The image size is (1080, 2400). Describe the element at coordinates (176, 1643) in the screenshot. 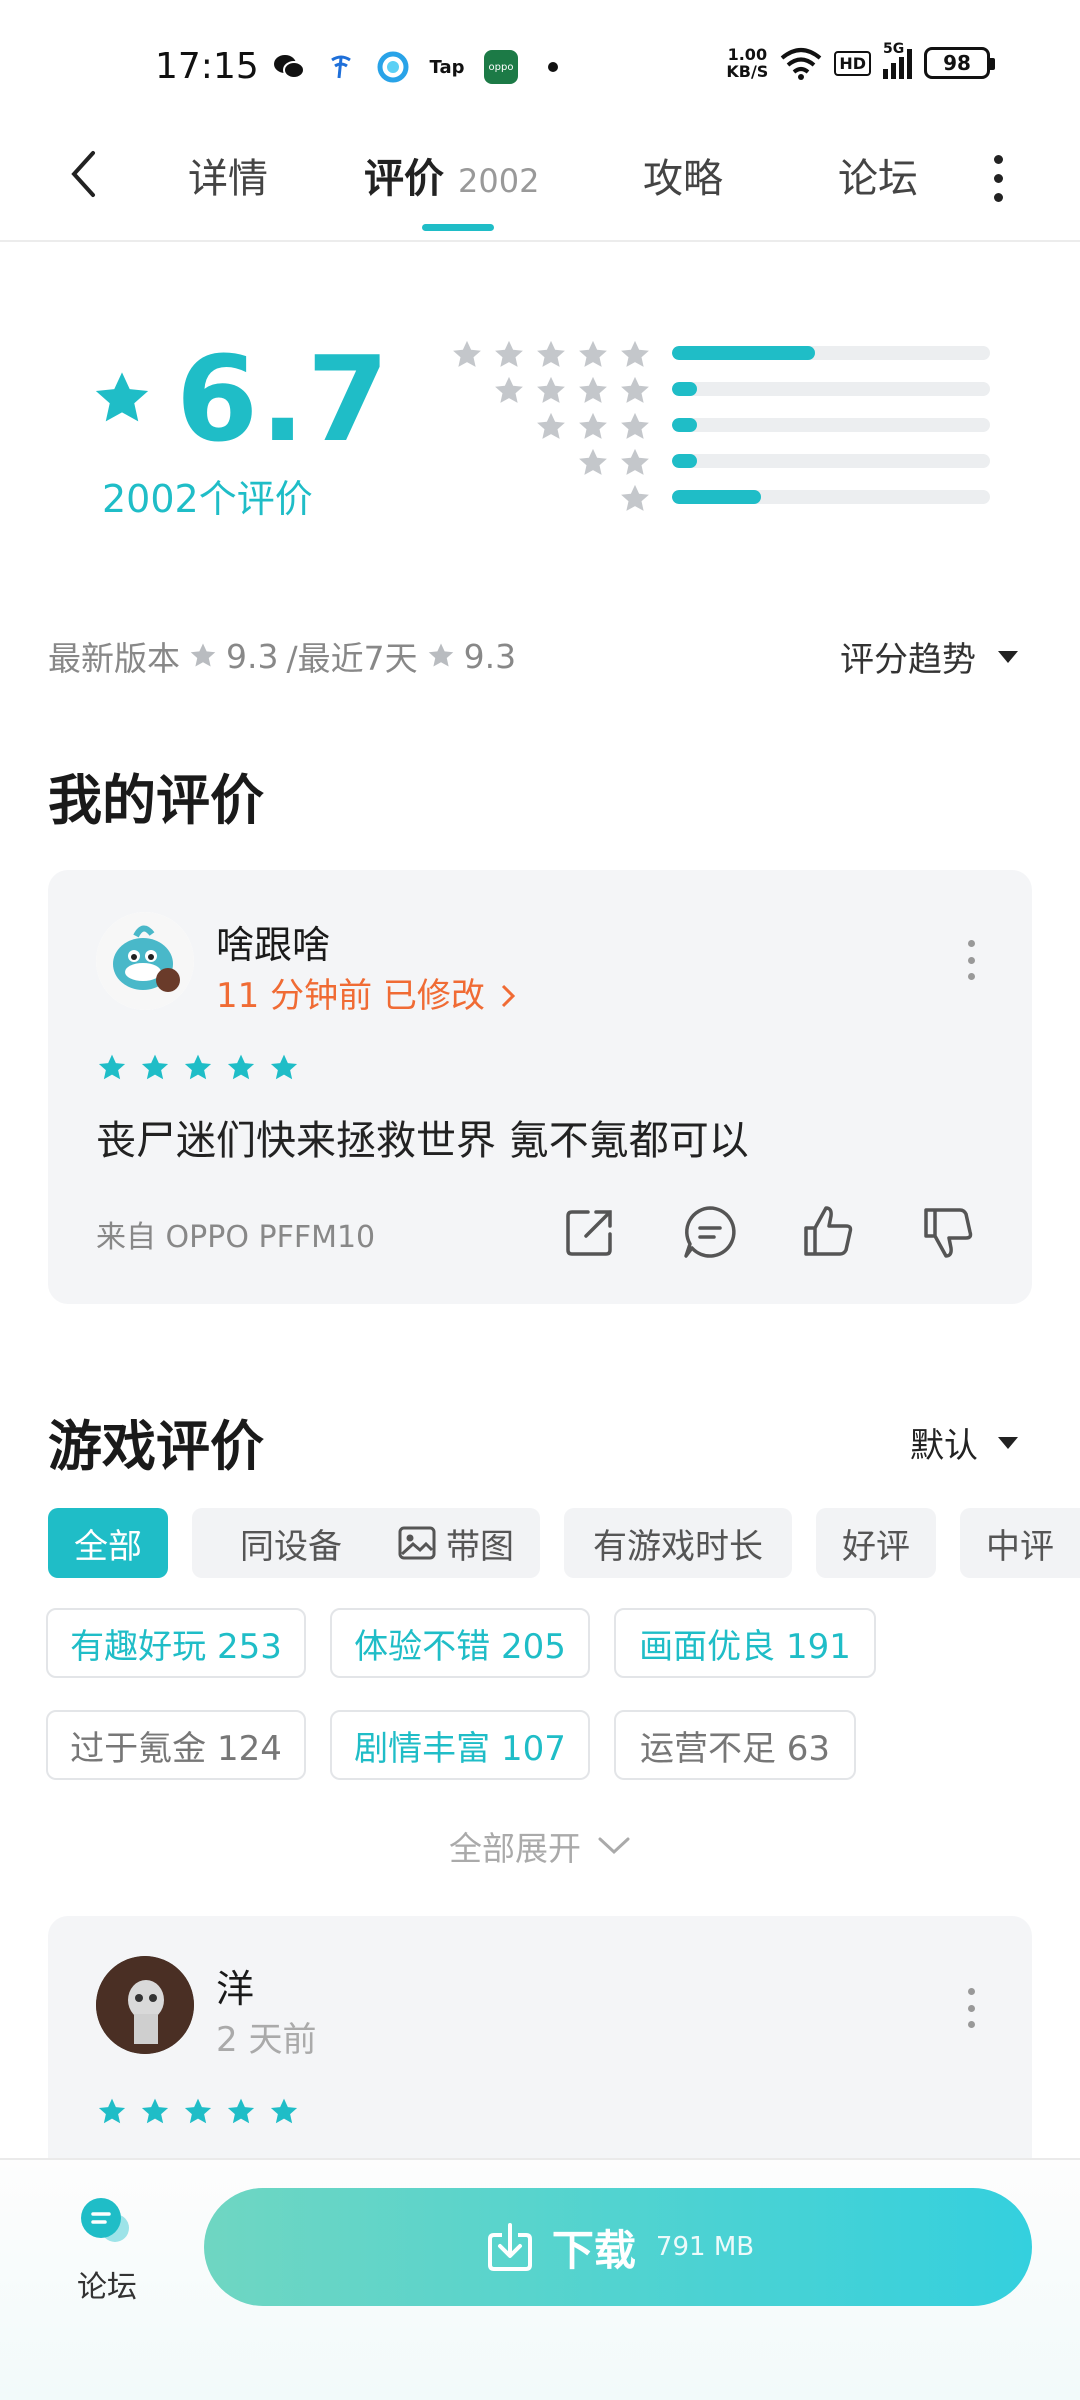

I see `tag-fun: 有趣好玩 253` at that location.